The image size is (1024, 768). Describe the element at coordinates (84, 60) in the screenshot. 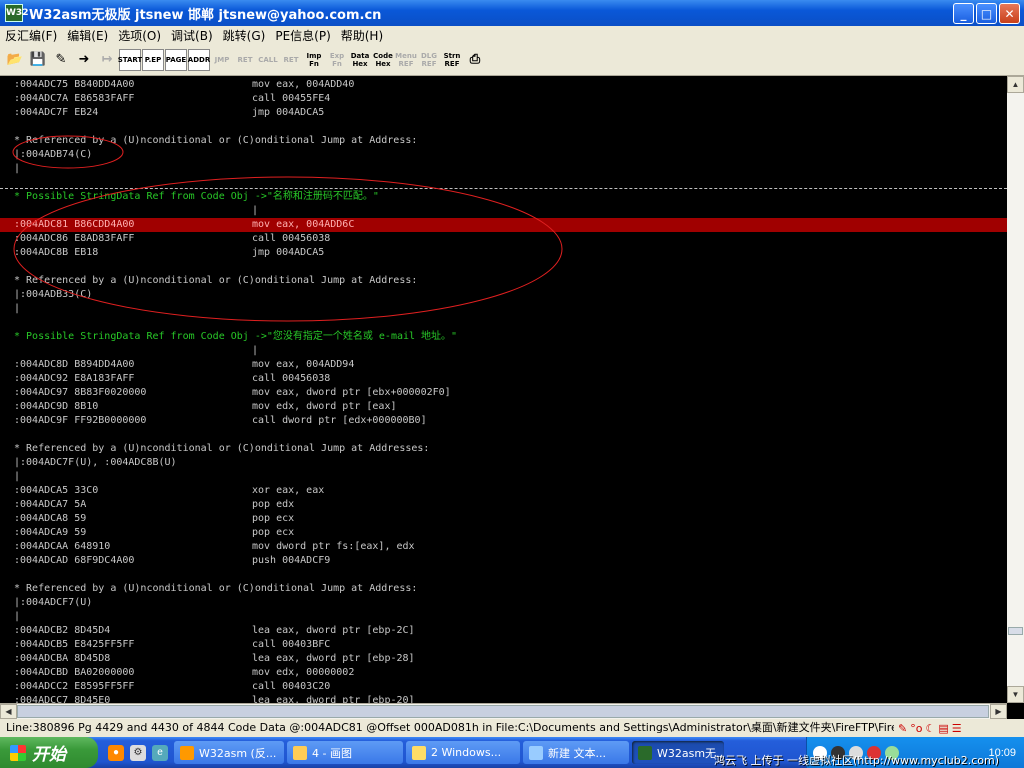

I see `goto-icon: ➜` at that location.